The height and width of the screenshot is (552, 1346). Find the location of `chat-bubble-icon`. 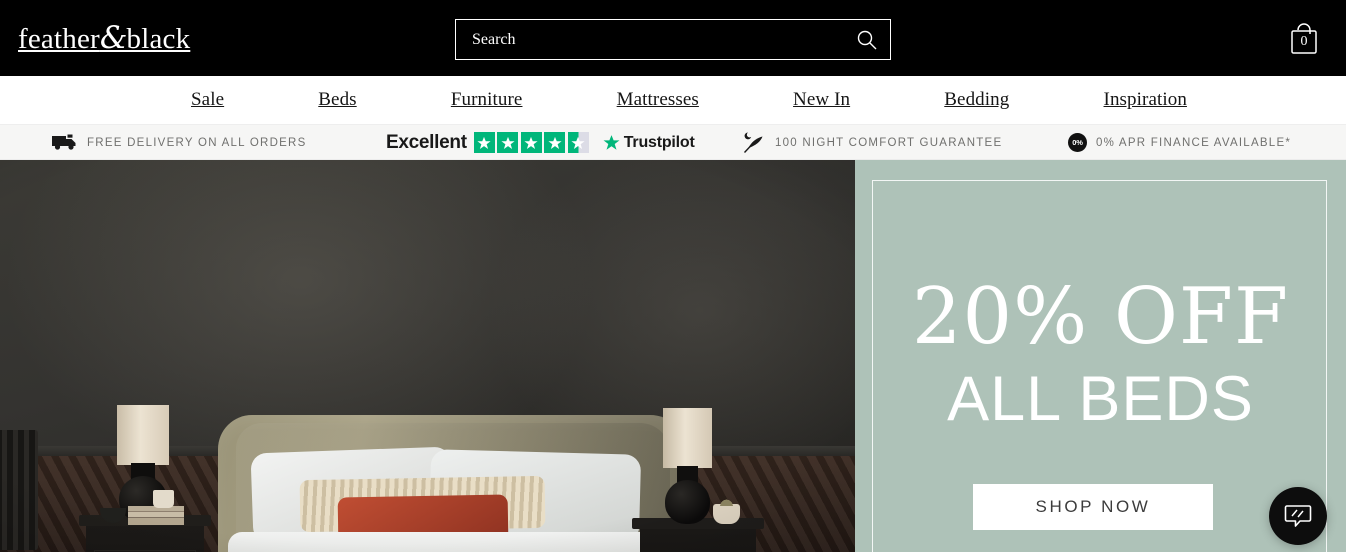

chat-bubble-icon is located at coordinates (1298, 516).